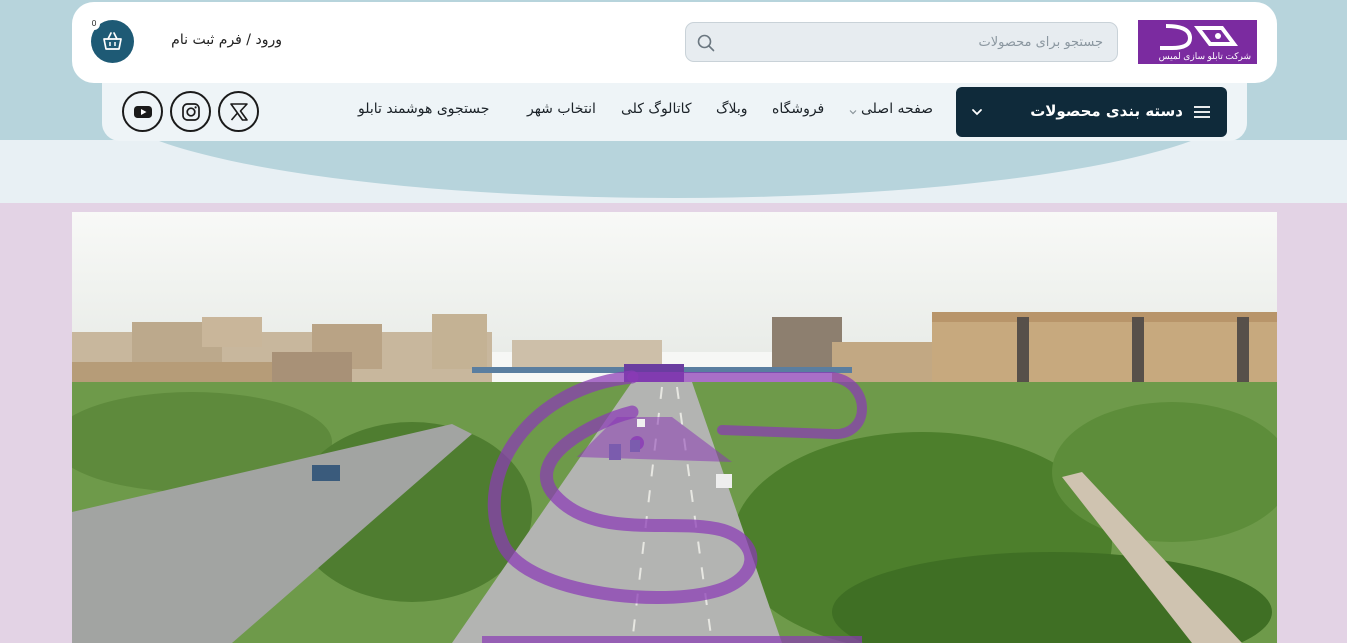 This screenshot has height=643, width=1353. I want to click on basket-icon, so click(112, 41).